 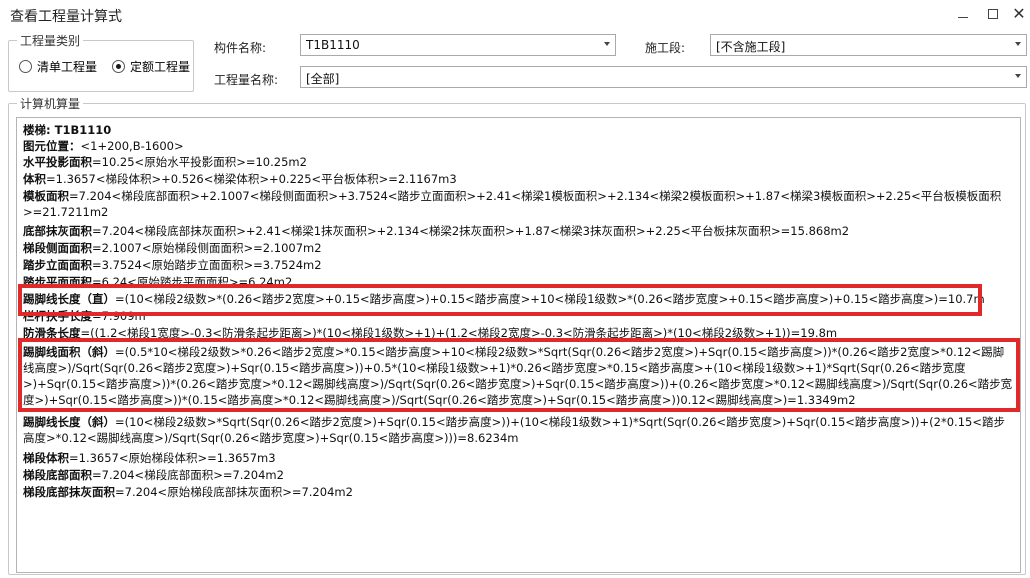 I want to click on formula-label: 踏步平面面积, so click(x=57, y=282).